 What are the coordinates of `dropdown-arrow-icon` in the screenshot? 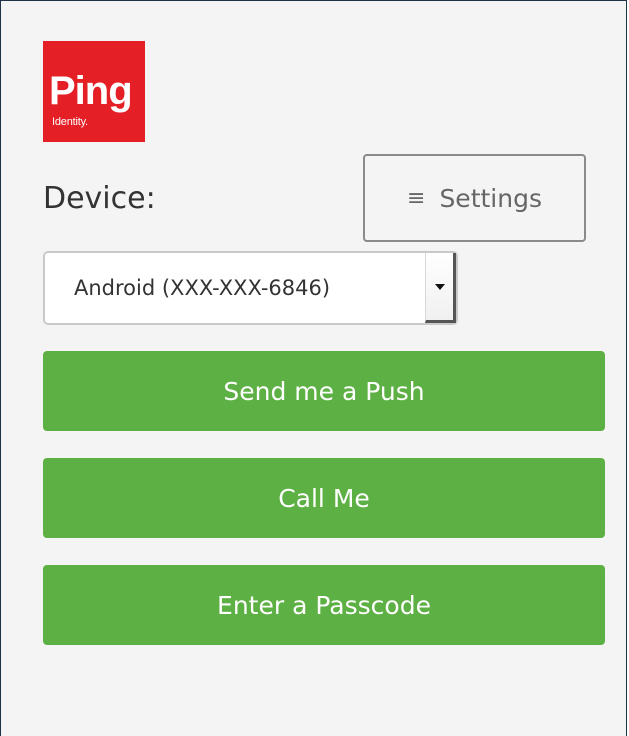 It's located at (440, 288).